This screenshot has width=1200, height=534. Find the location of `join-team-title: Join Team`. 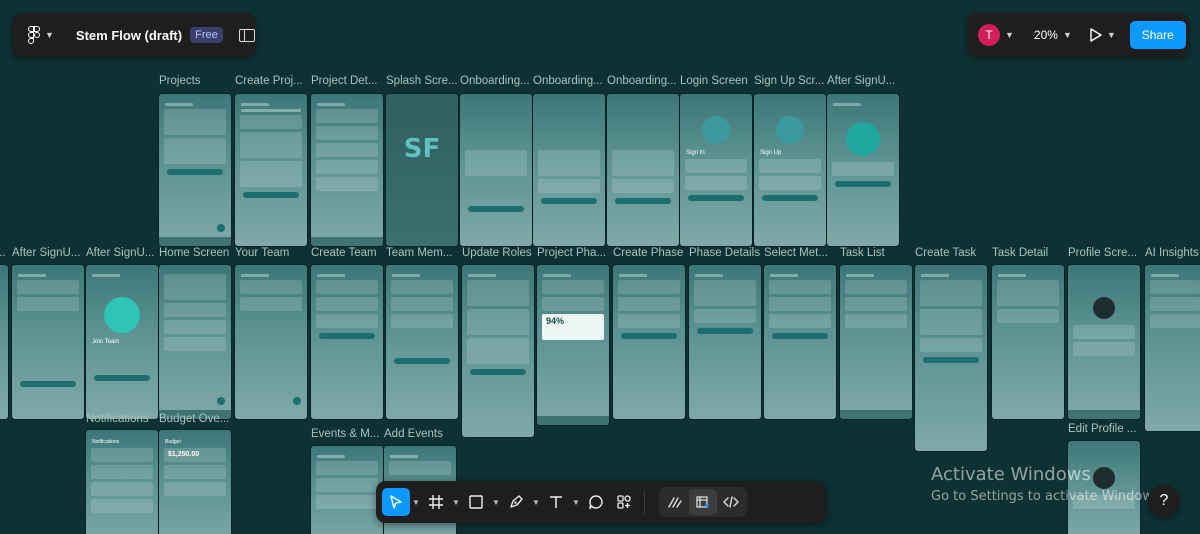

join-team-title: Join Team is located at coordinates (106, 342).